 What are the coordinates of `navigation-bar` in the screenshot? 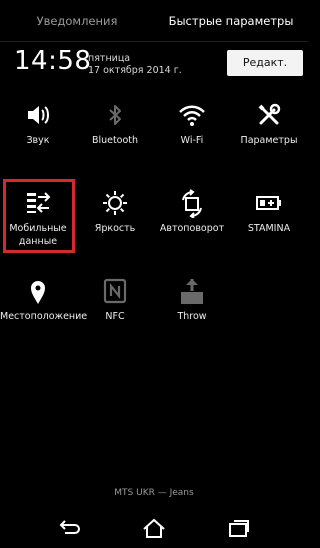 It's located at (154, 528).